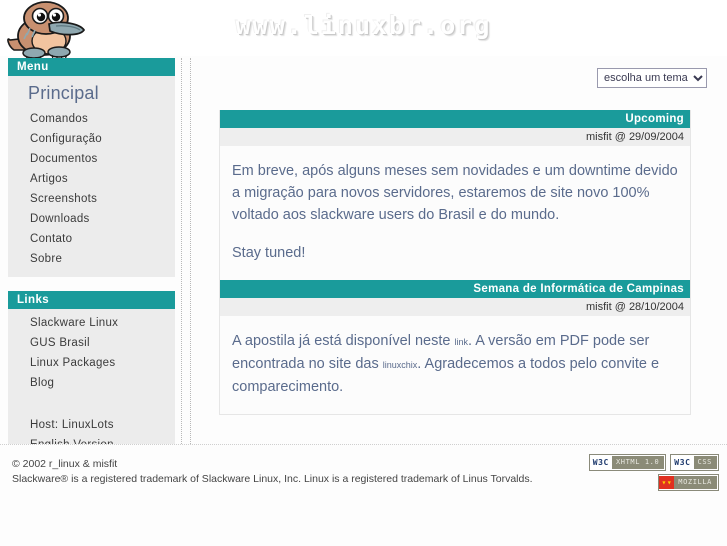  What do you see at coordinates (455, 307) in the screenshot?
I see `news-meta: misfit @ 28/10/2004` at bounding box center [455, 307].